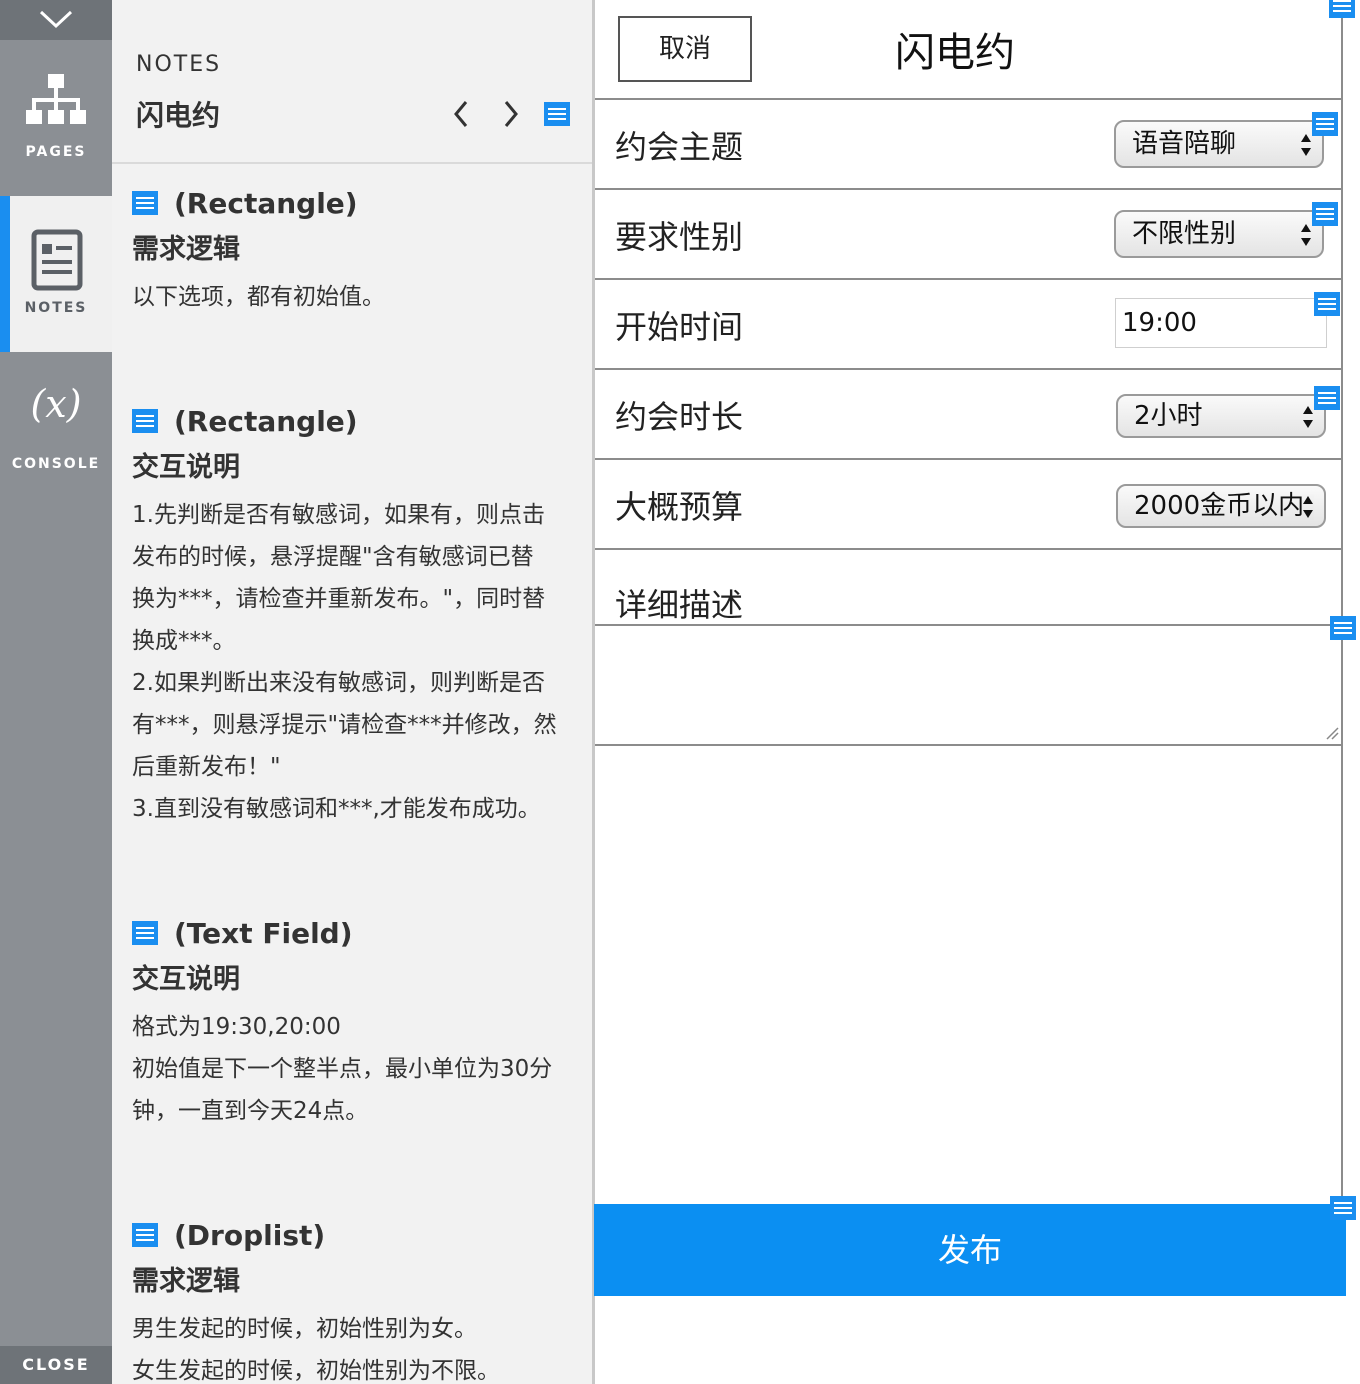 Image resolution: width=1360 pixels, height=1384 pixels. I want to click on select-value: 2小时, so click(1168, 416).